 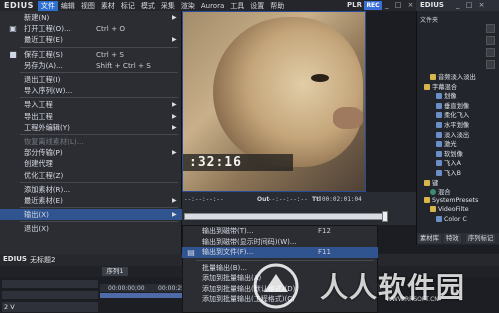 I want to click on tree-item: 混合, so click(x=440, y=191).